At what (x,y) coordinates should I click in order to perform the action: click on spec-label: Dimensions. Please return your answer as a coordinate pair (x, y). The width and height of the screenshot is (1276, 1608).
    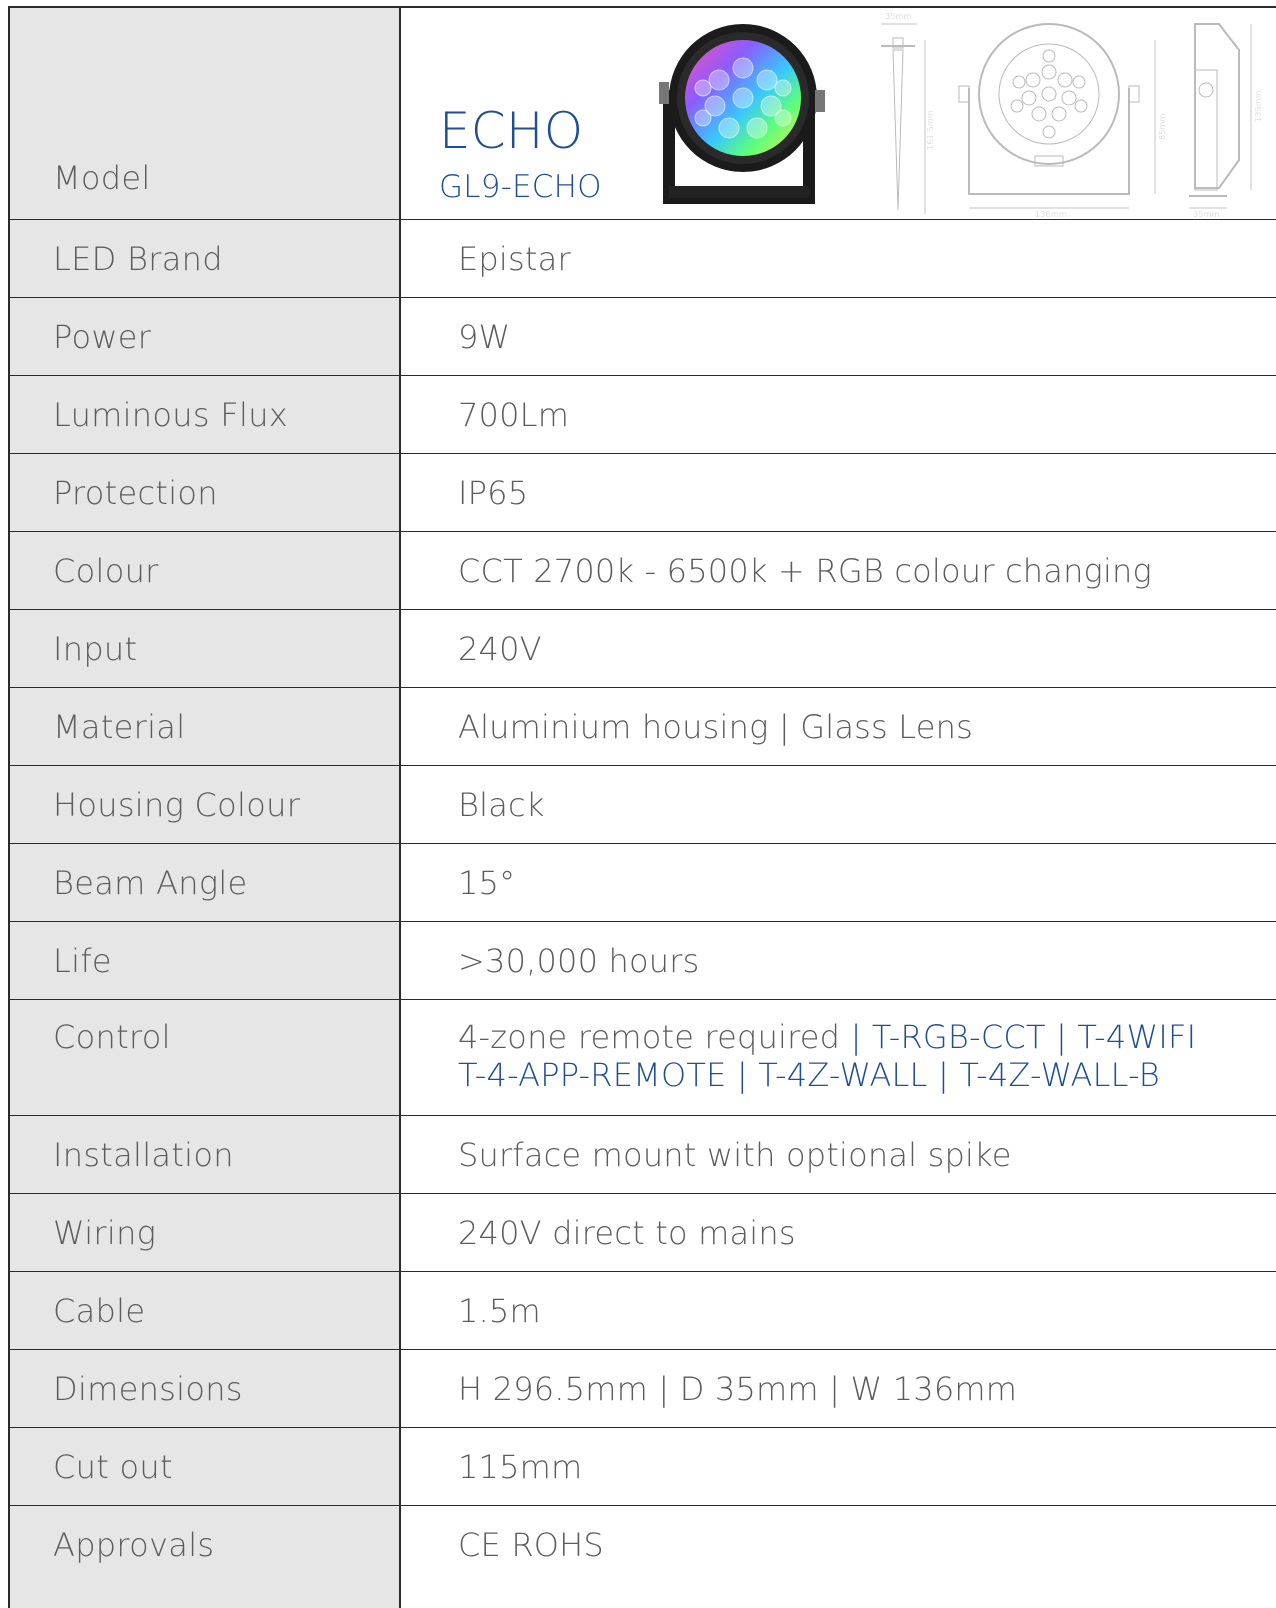
    Looking at the image, I should click on (205, 1388).